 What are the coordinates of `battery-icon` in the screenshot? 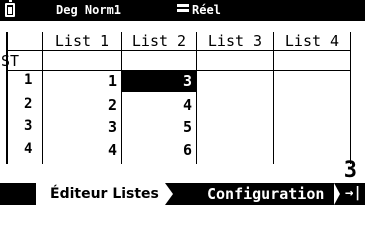 It's located at (10, 8).